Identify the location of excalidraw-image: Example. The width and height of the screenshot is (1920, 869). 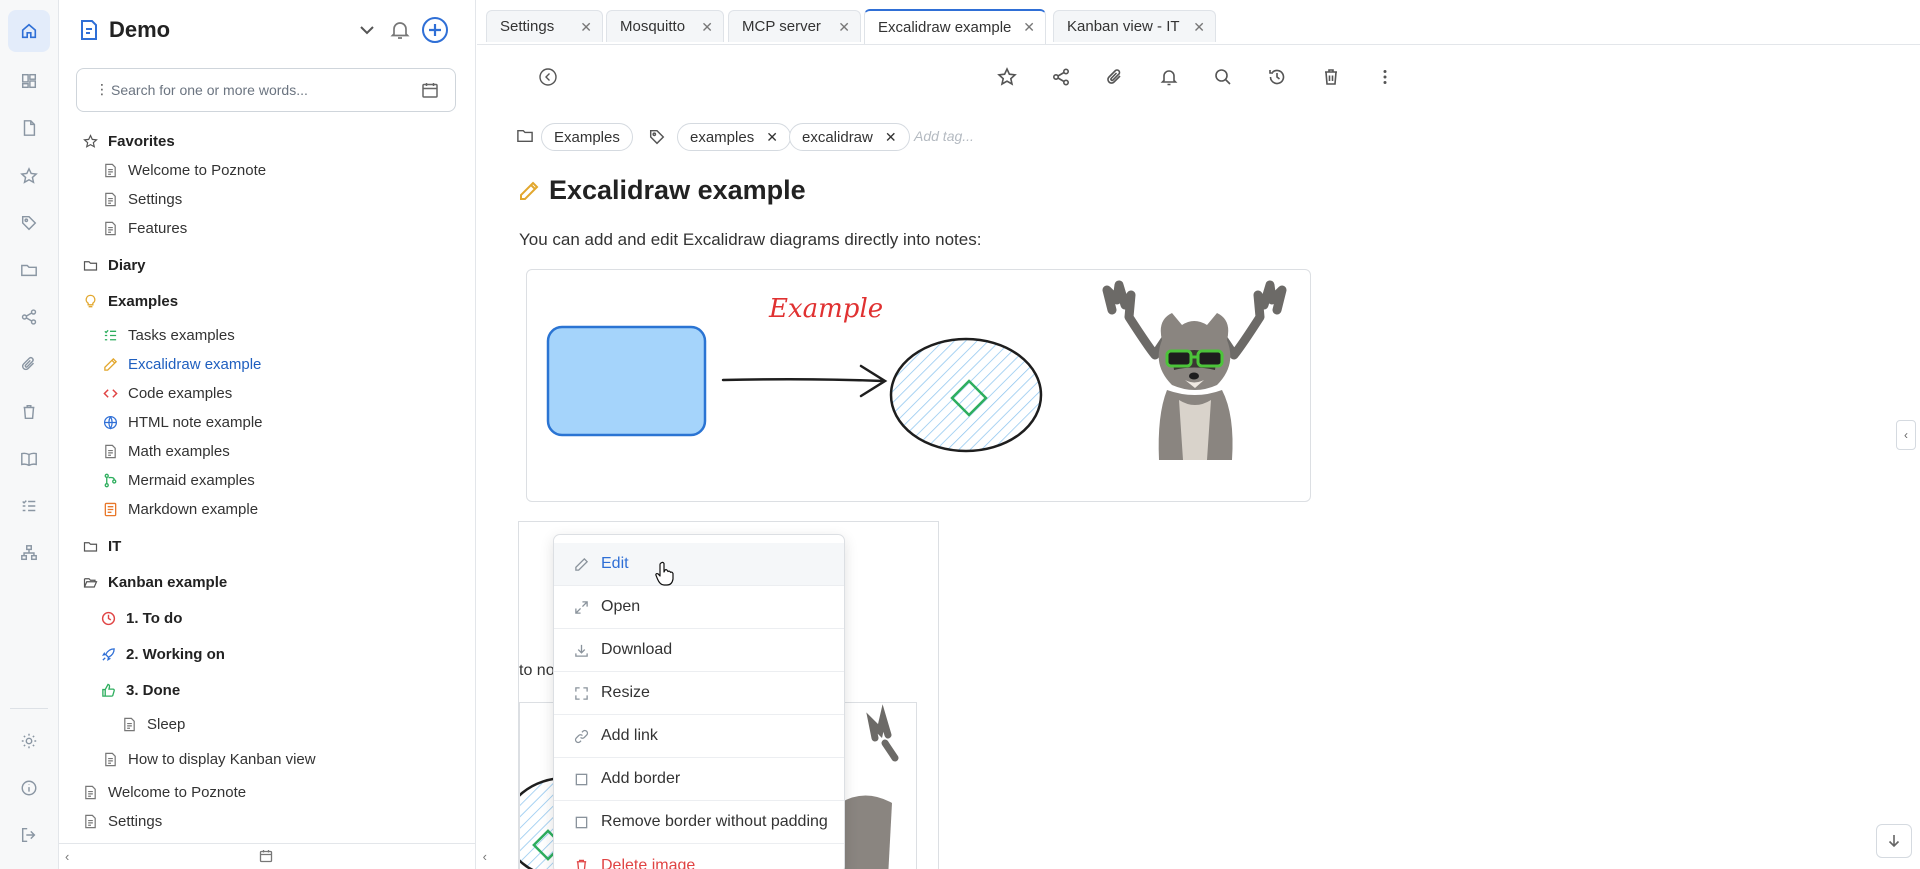
(918, 385).